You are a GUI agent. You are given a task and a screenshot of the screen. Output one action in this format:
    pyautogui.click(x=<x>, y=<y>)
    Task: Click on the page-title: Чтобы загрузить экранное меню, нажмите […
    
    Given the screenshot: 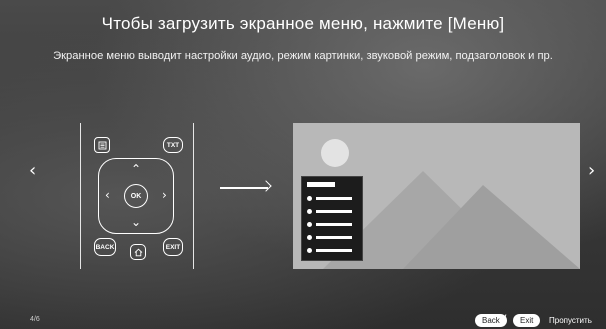 What is the action you would take?
    pyautogui.click(x=303, y=23)
    